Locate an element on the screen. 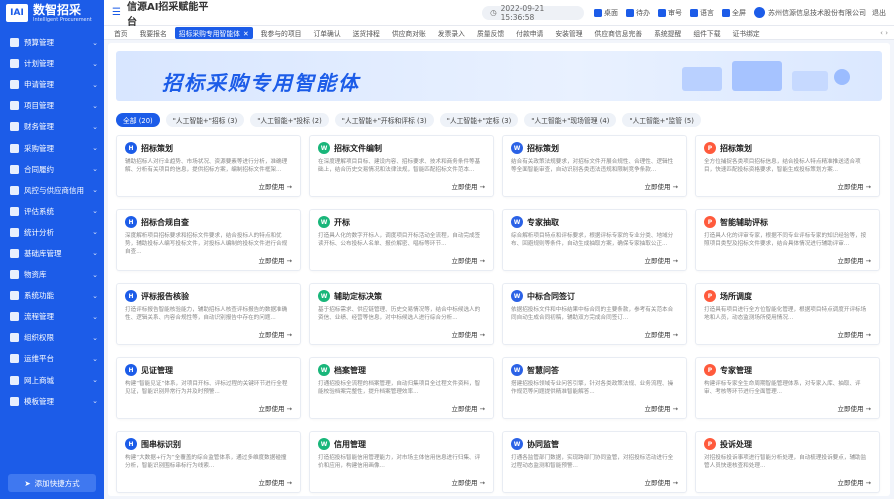  filter-chip: "人工智能+"定标 (3) is located at coordinates (479, 120).